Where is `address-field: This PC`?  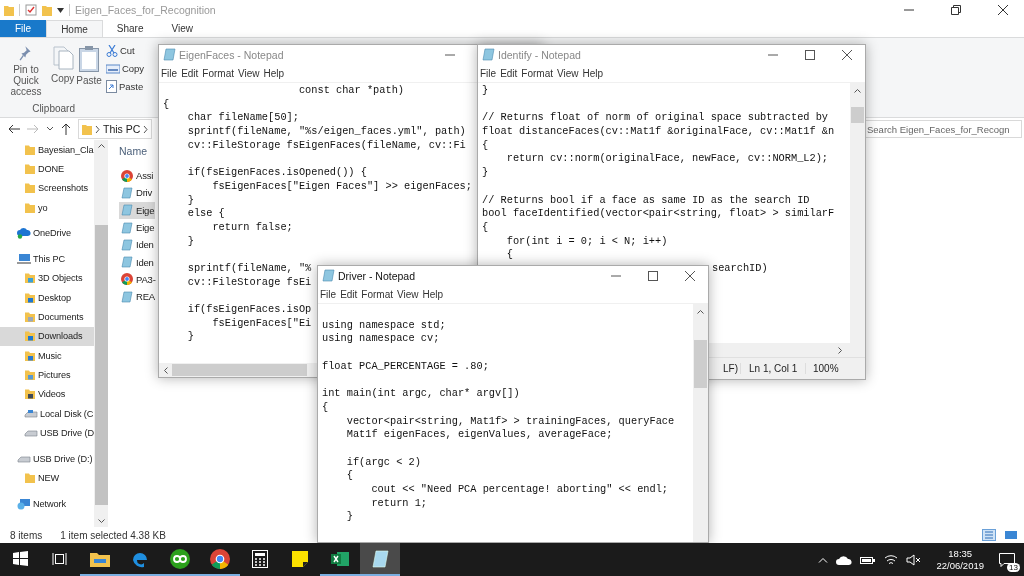
address-field: This PC is located at coordinates (115, 129).